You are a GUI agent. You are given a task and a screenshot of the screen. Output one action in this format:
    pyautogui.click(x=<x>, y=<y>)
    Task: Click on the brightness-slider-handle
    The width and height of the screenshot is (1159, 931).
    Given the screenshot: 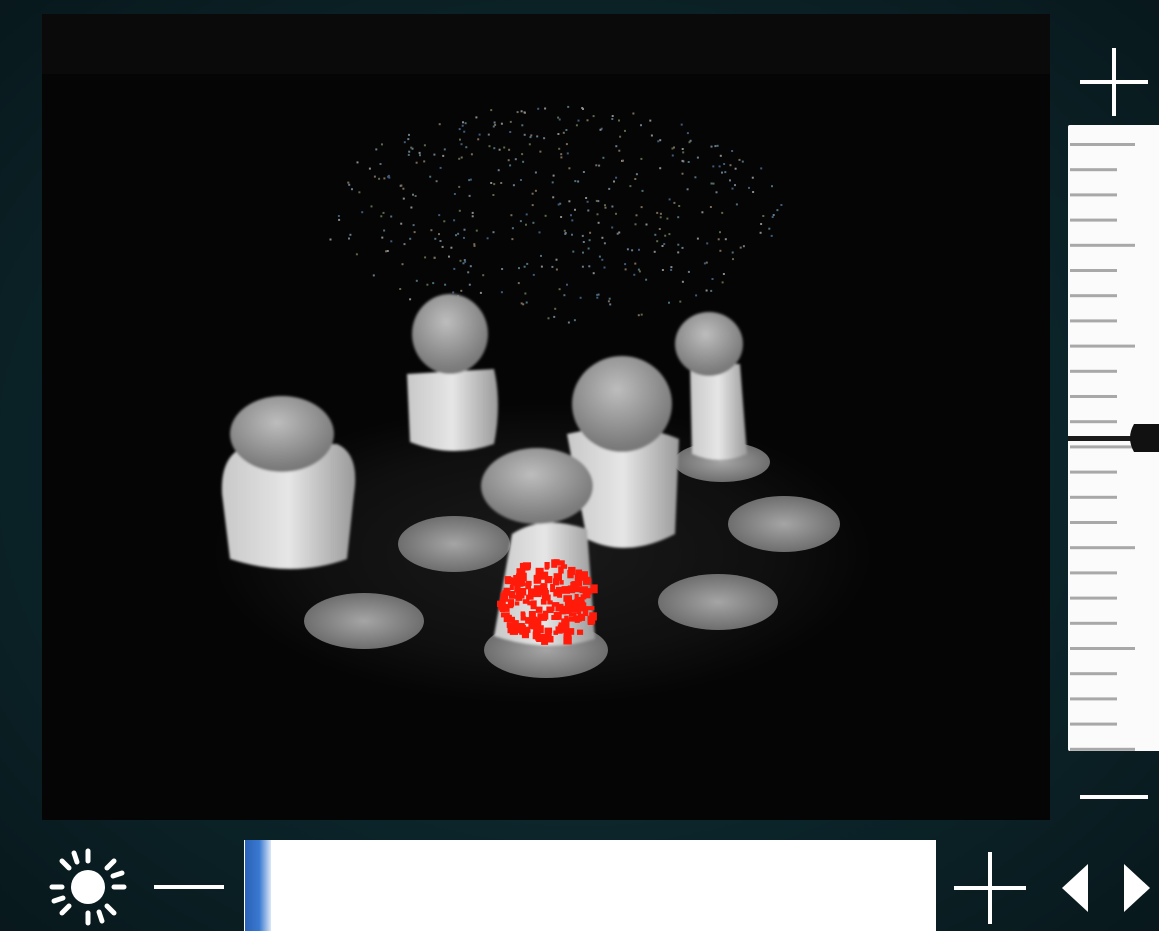 What is the action you would take?
    pyautogui.click(x=258, y=885)
    